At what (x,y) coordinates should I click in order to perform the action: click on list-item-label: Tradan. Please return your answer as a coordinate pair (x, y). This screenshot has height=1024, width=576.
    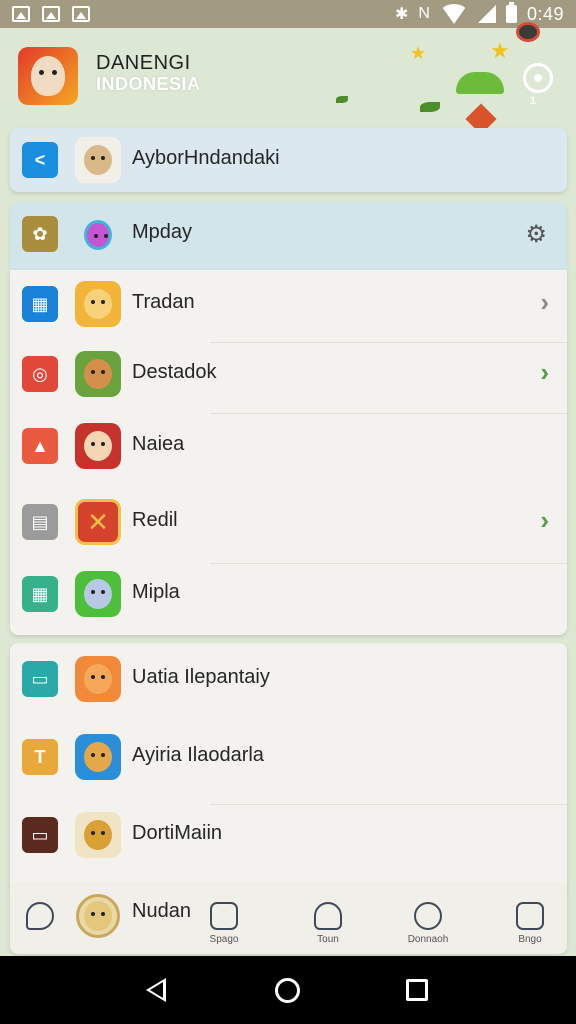
    Looking at the image, I should click on (163, 302).